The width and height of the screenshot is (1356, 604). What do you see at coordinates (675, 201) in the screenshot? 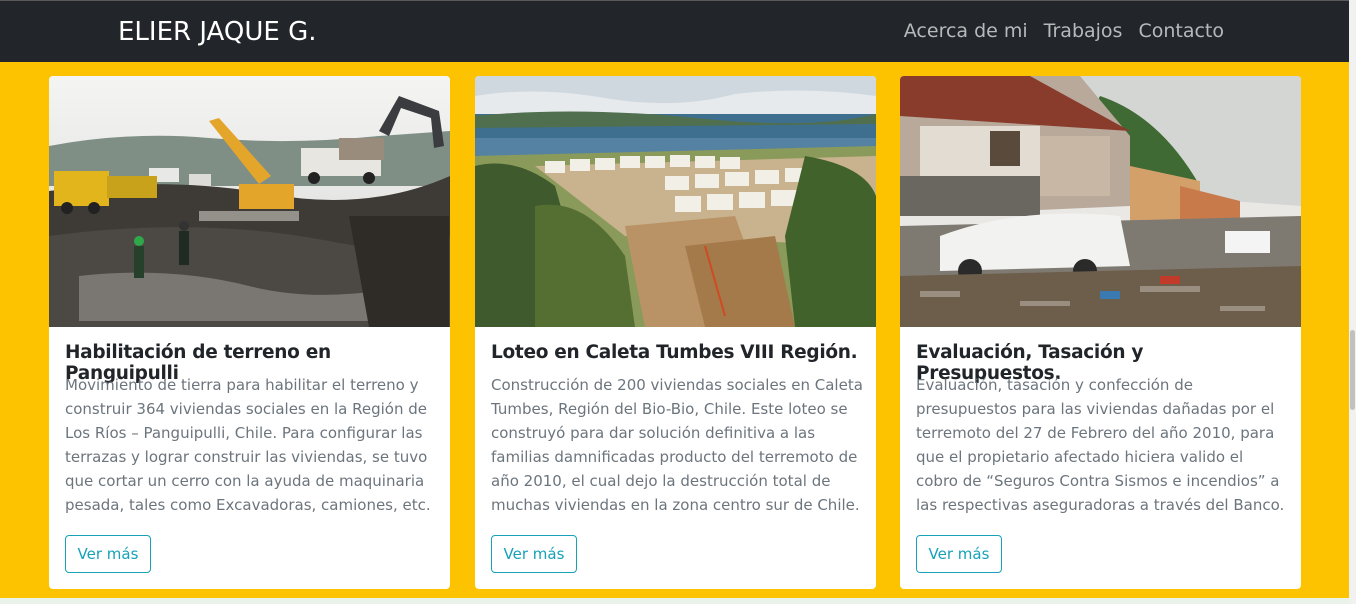
I see `project-image-housing` at bounding box center [675, 201].